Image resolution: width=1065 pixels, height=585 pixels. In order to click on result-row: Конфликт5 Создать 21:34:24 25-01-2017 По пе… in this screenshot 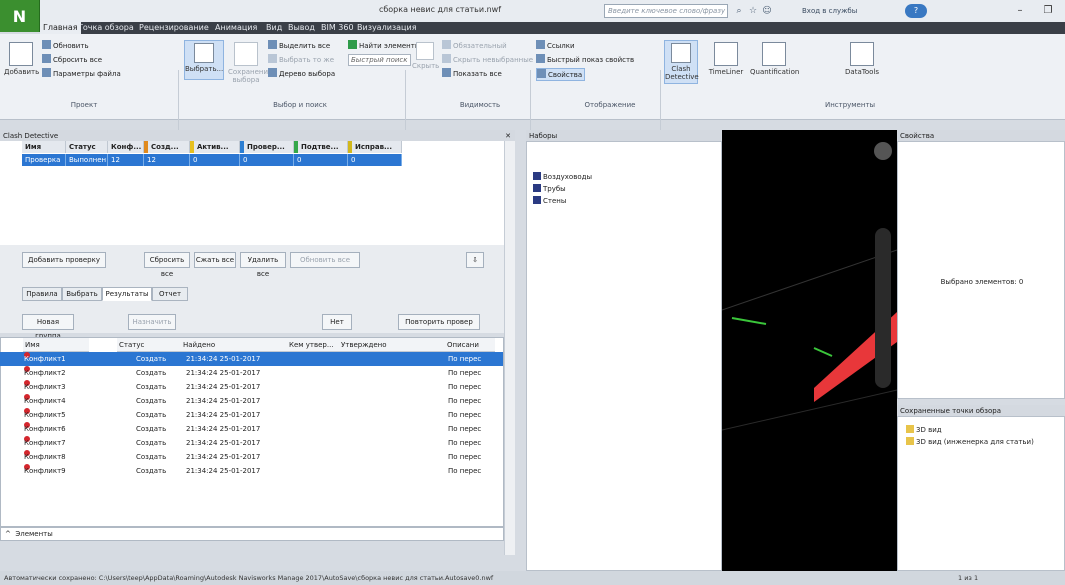, I will do `click(251, 415)`.